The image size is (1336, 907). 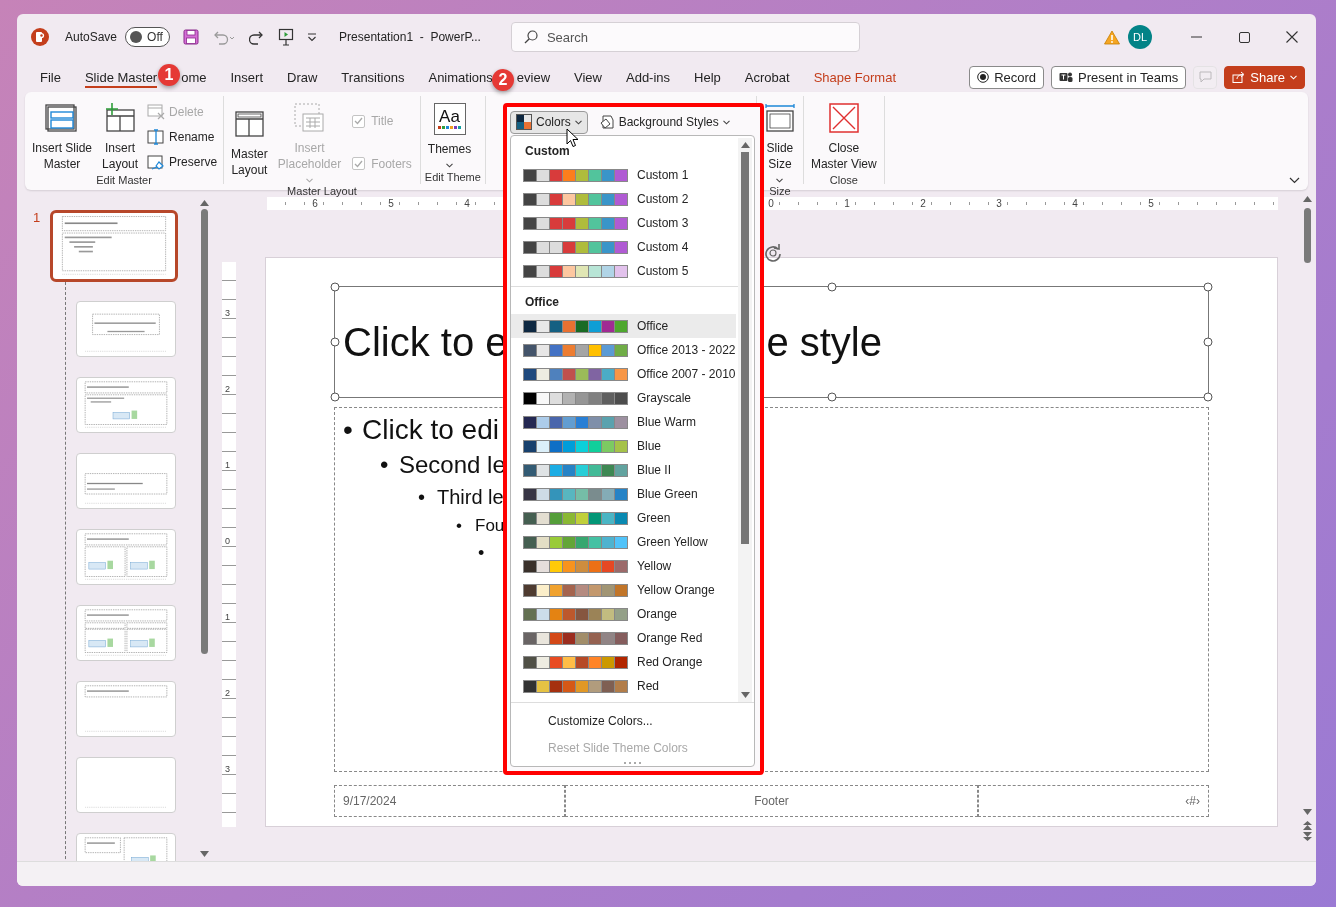 I want to click on collapse-ribbon-icon, so click(x=1294, y=180).